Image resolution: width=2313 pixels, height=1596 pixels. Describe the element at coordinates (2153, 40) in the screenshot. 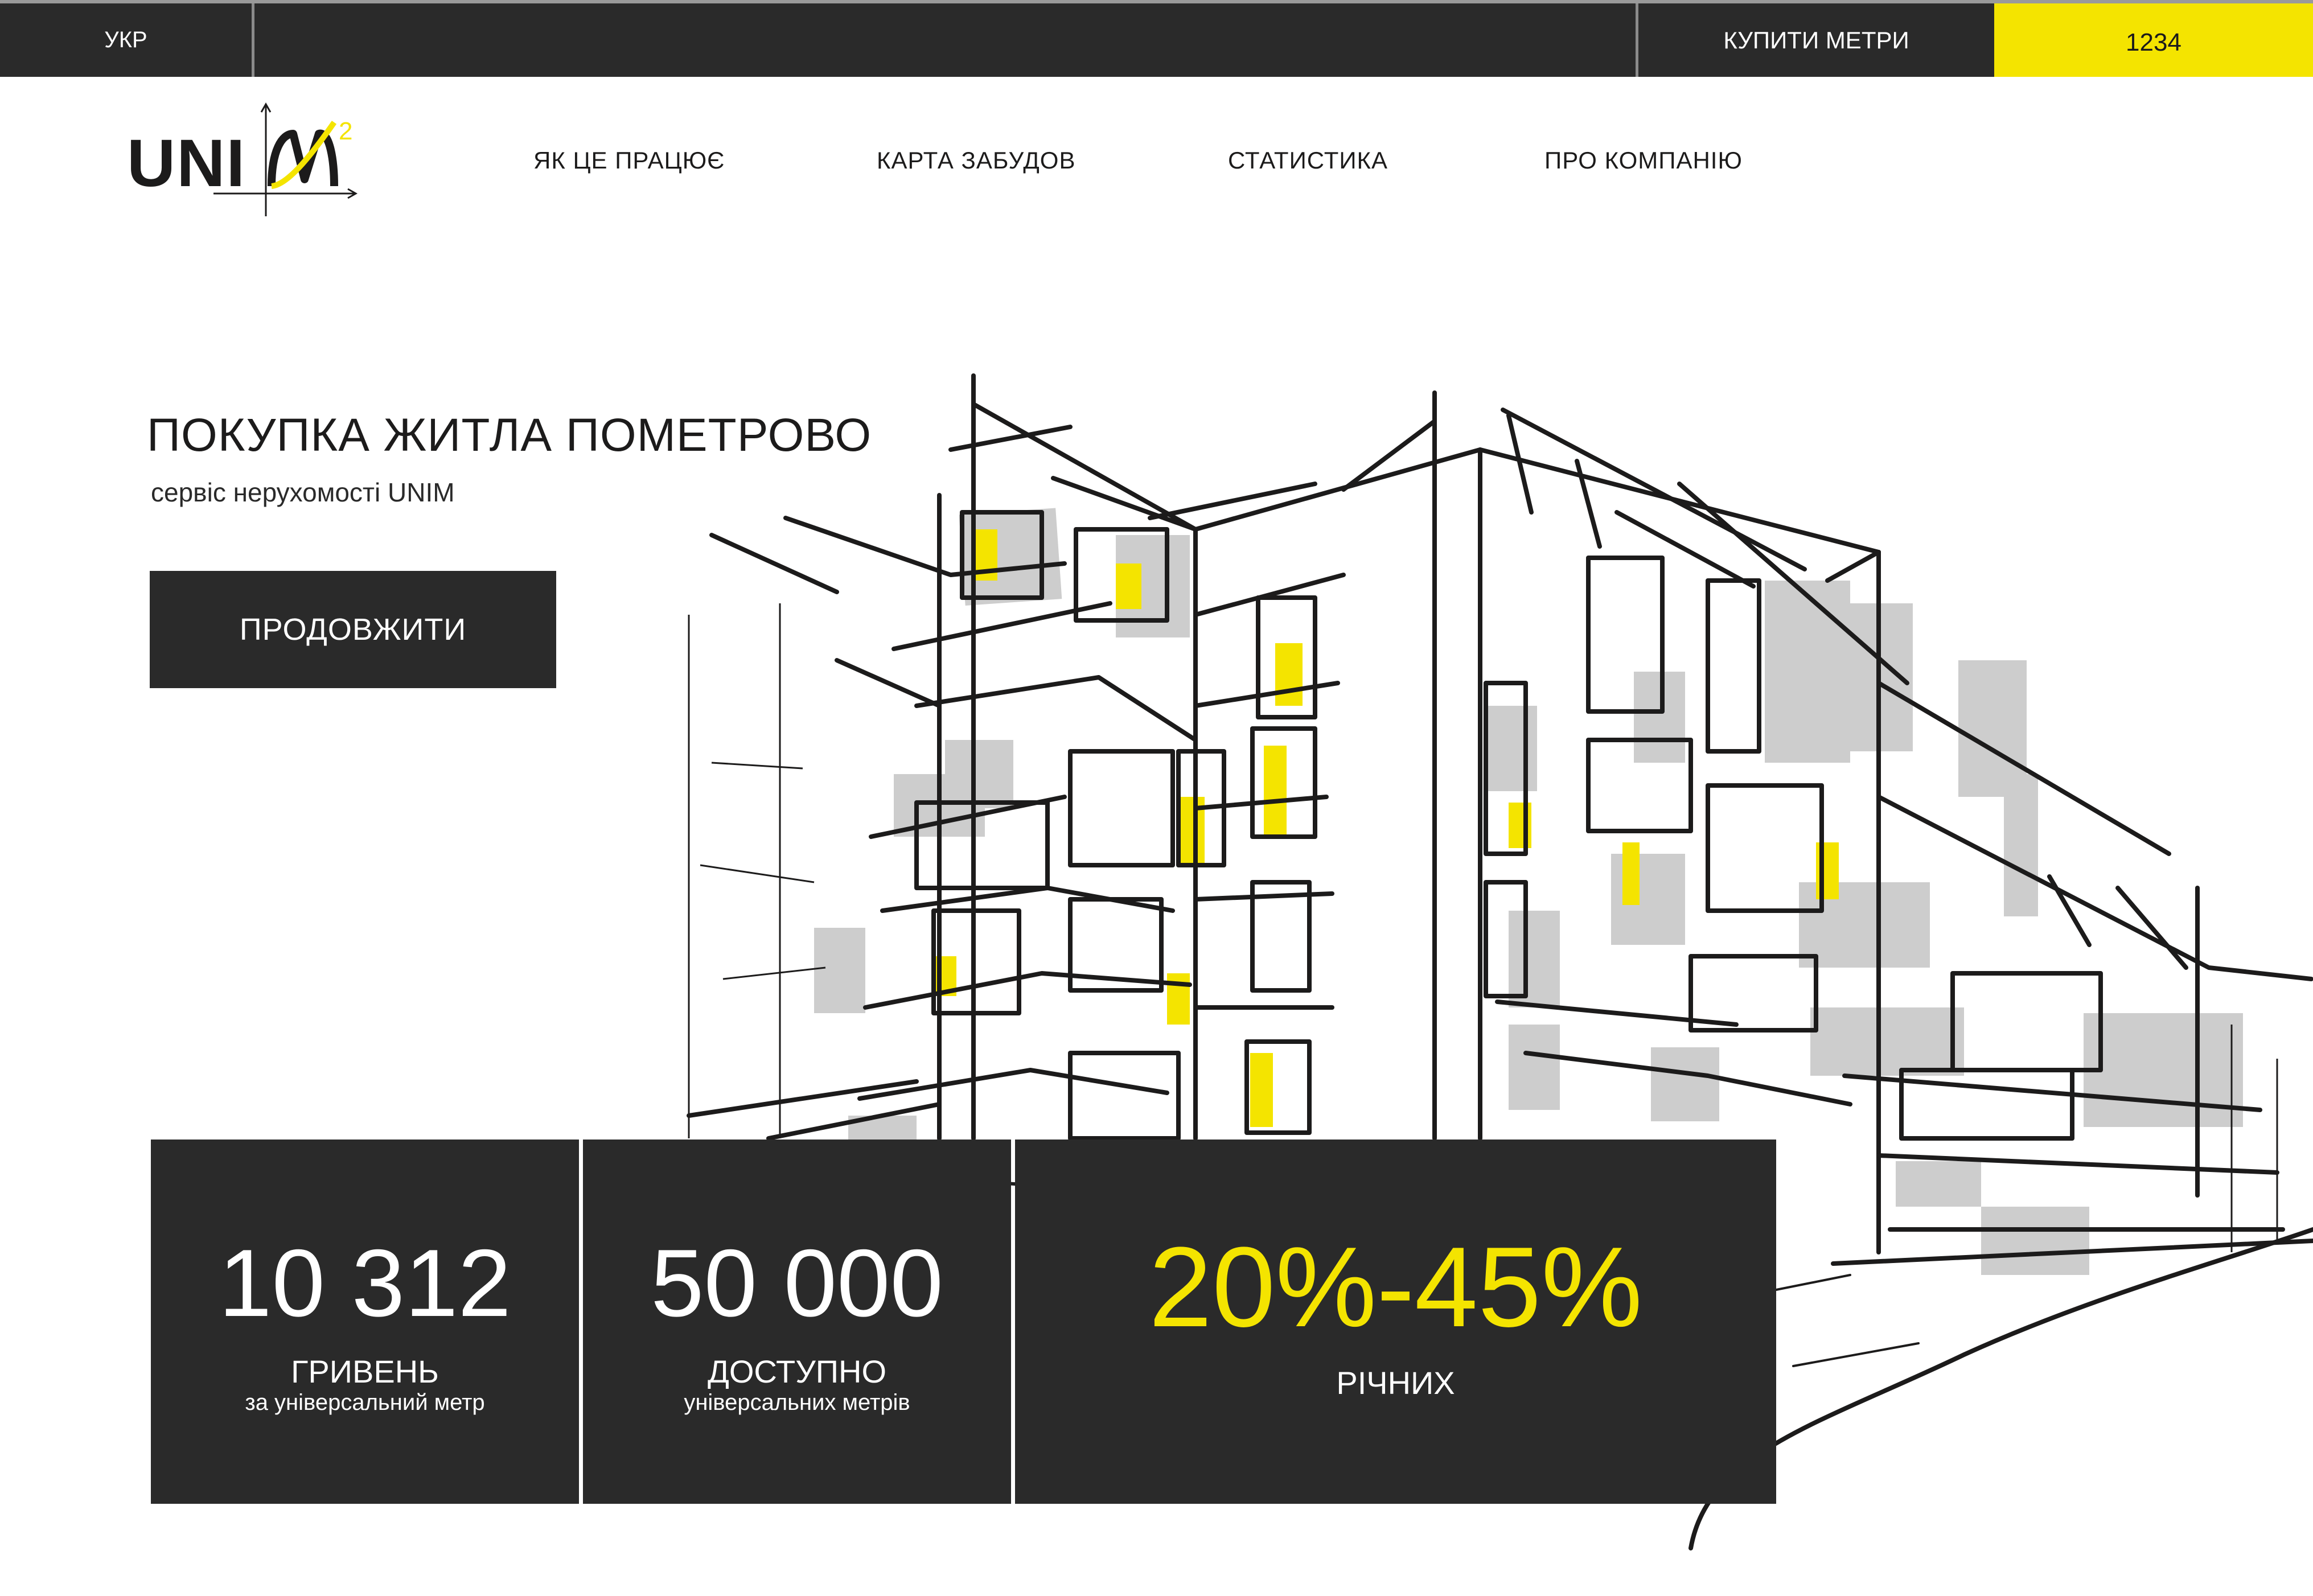

I see `meters-counter: 1234` at that location.